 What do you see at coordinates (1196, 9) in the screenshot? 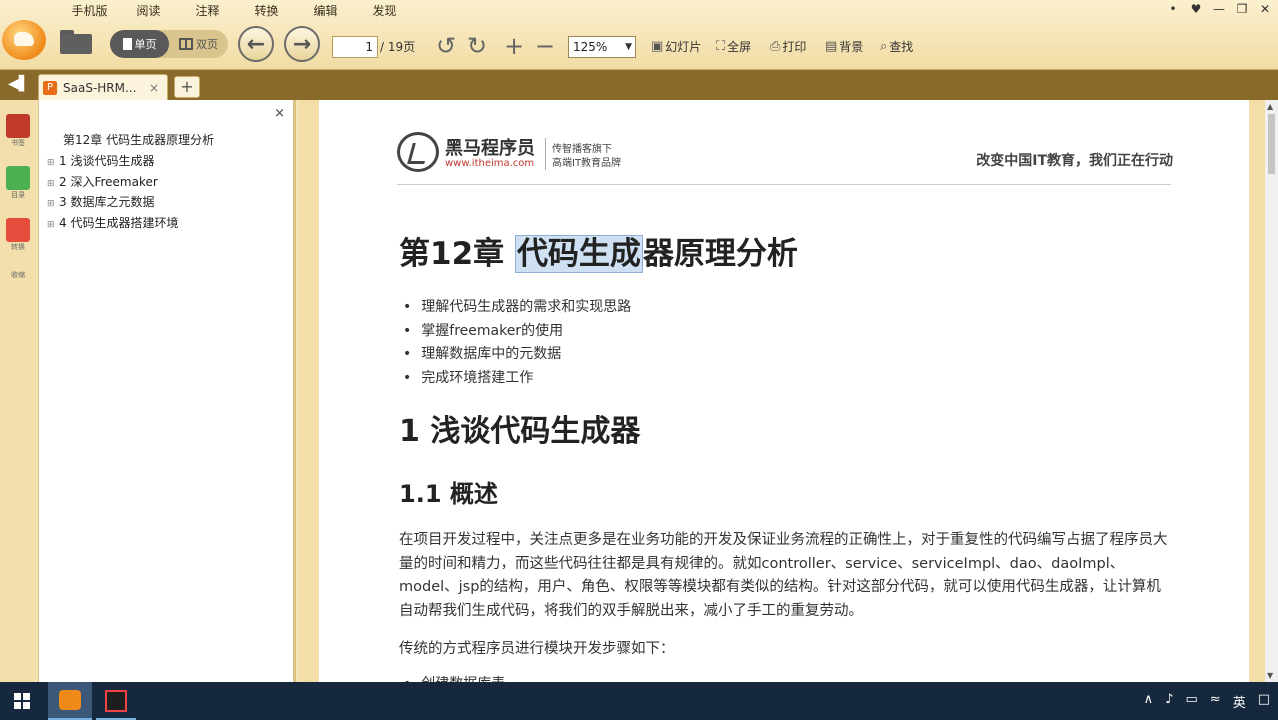
I see `favorite-icon: ♥` at bounding box center [1196, 9].